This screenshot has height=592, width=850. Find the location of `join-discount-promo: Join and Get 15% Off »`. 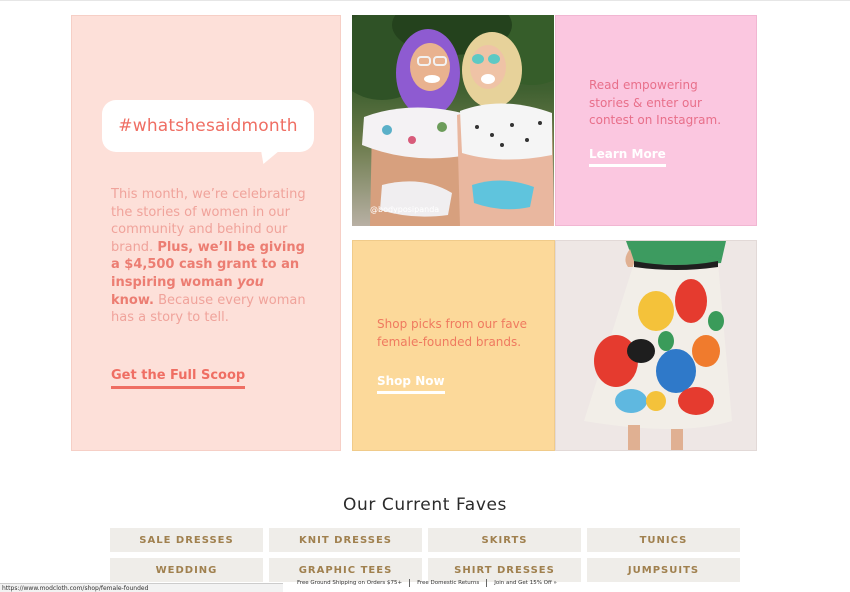

join-discount-promo: Join and Get 15% Off » is located at coordinates (525, 583).